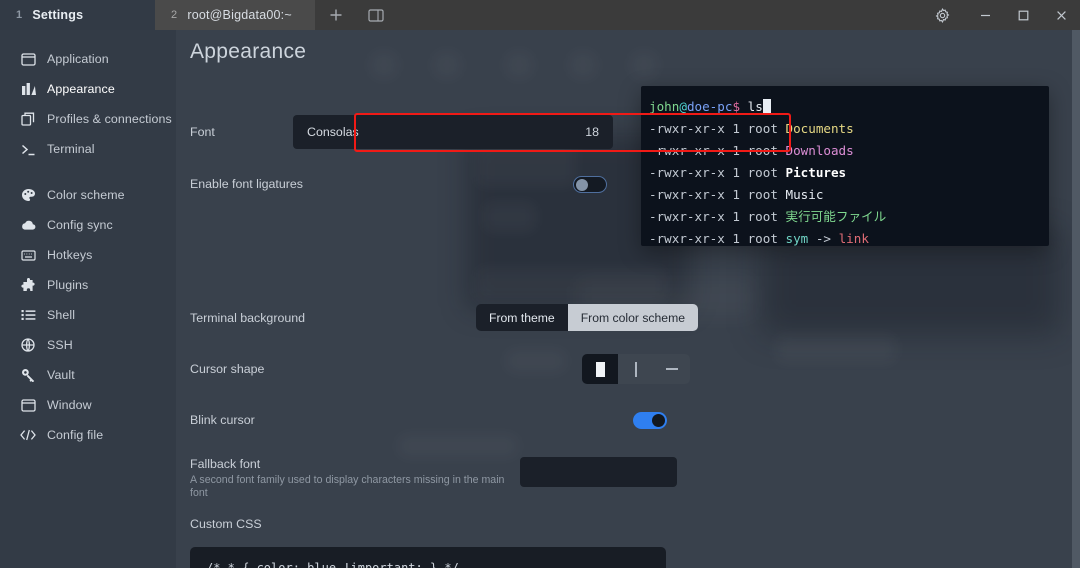 This screenshot has height=568, width=1080. Describe the element at coordinates (174, 15) in the screenshot. I see `tab-index: 2` at that location.